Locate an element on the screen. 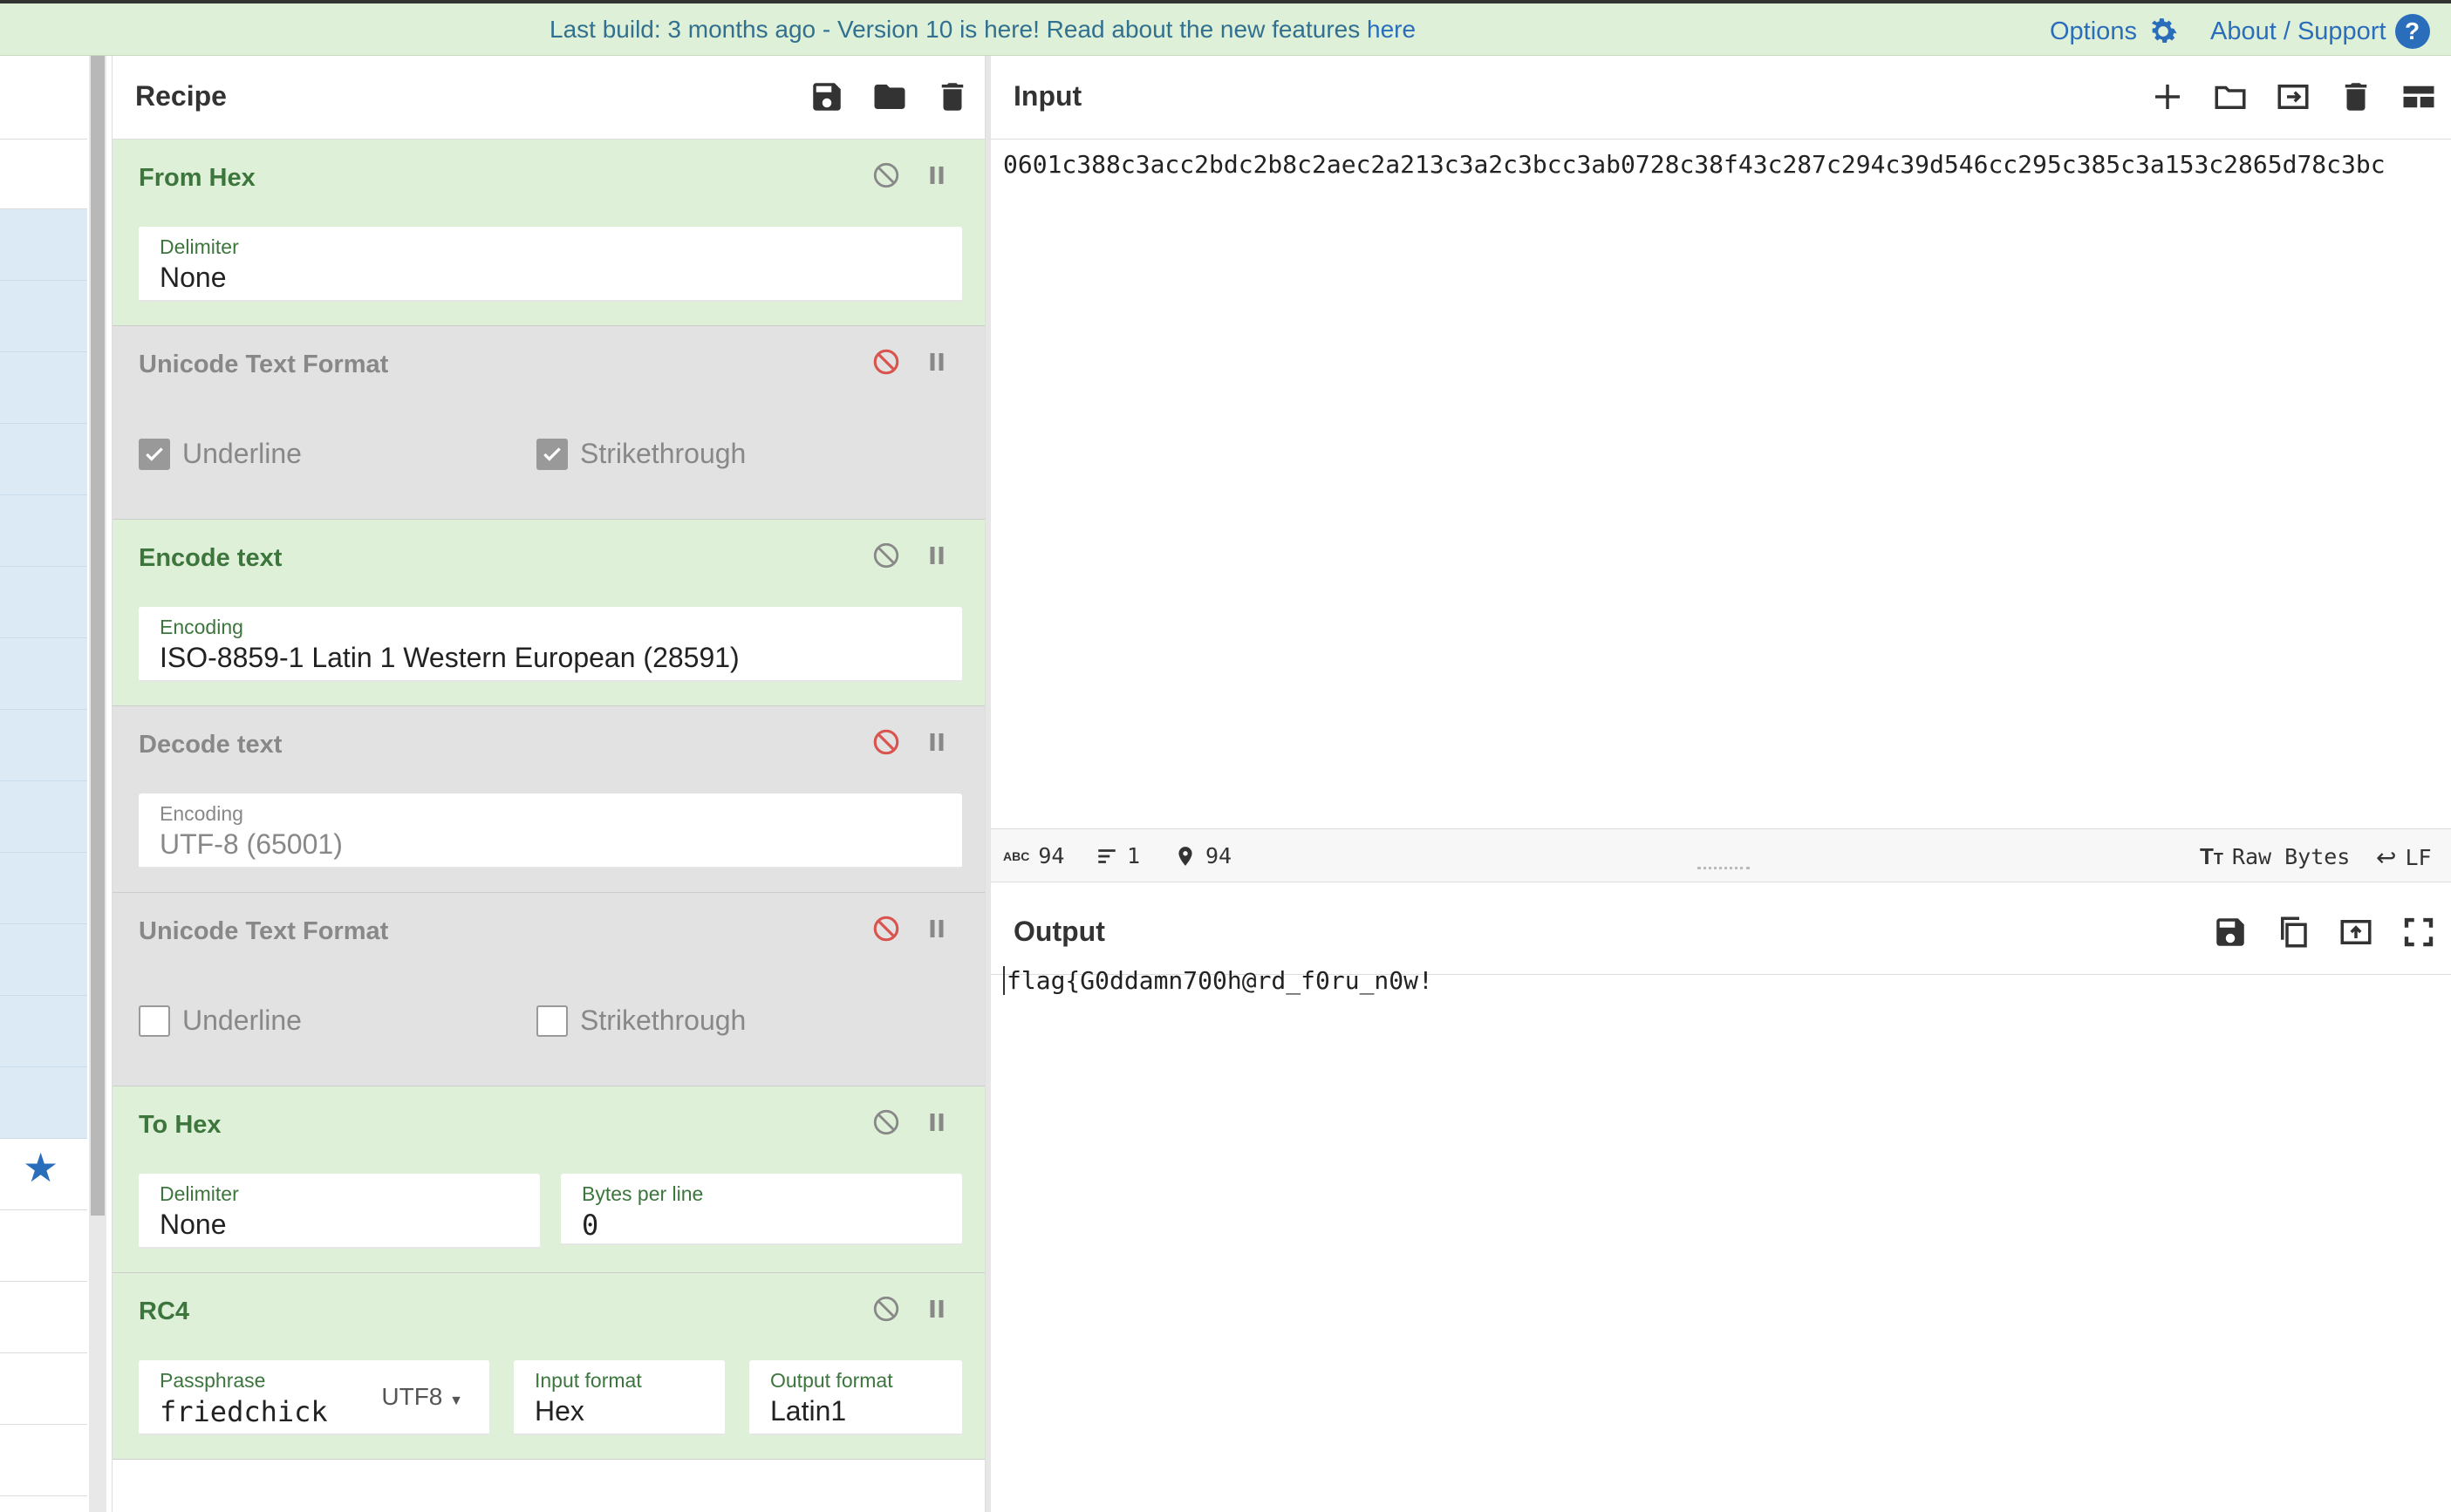 Image resolution: width=2451 pixels, height=1512 pixels. scrollbar-thumb is located at coordinates (98, 636).